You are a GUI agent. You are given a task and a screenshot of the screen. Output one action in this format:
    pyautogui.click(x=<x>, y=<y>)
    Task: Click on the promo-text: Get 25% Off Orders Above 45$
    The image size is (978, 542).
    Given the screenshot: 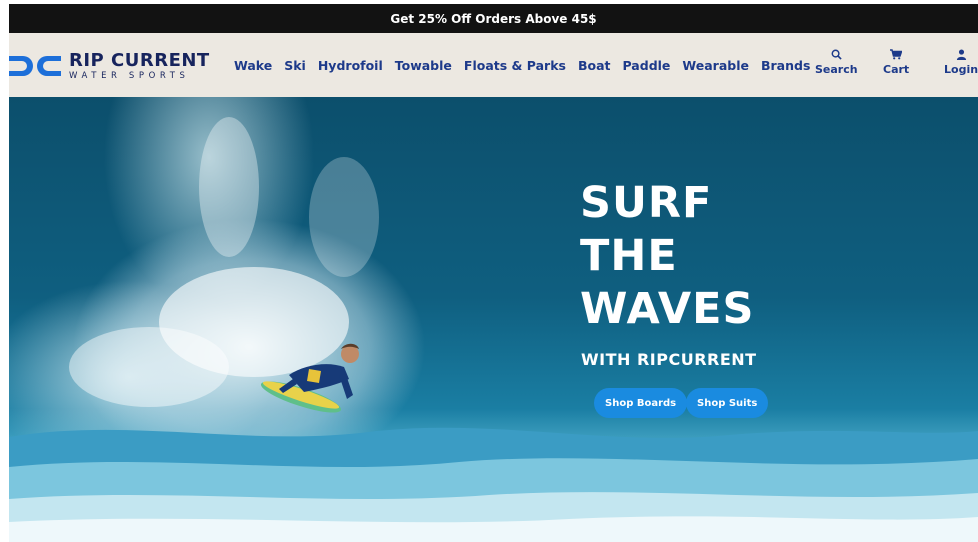 What is the action you would take?
    pyautogui.click(x=493, y=18)
    